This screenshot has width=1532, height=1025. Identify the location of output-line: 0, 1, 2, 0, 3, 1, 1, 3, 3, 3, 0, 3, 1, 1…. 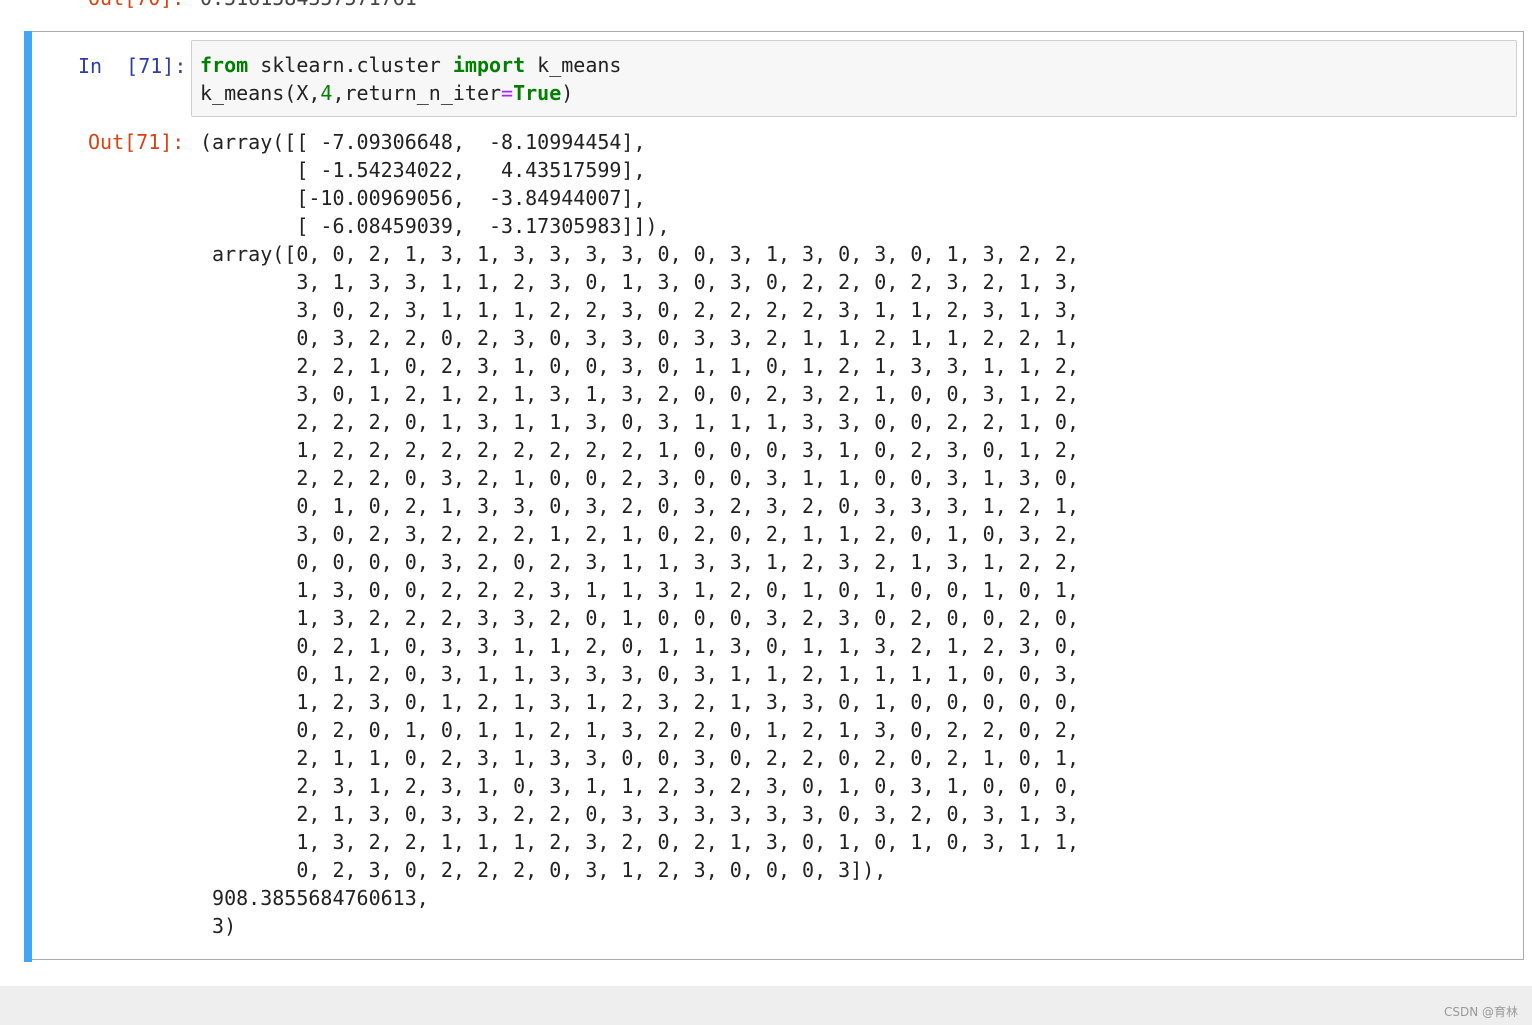
(639, 674).